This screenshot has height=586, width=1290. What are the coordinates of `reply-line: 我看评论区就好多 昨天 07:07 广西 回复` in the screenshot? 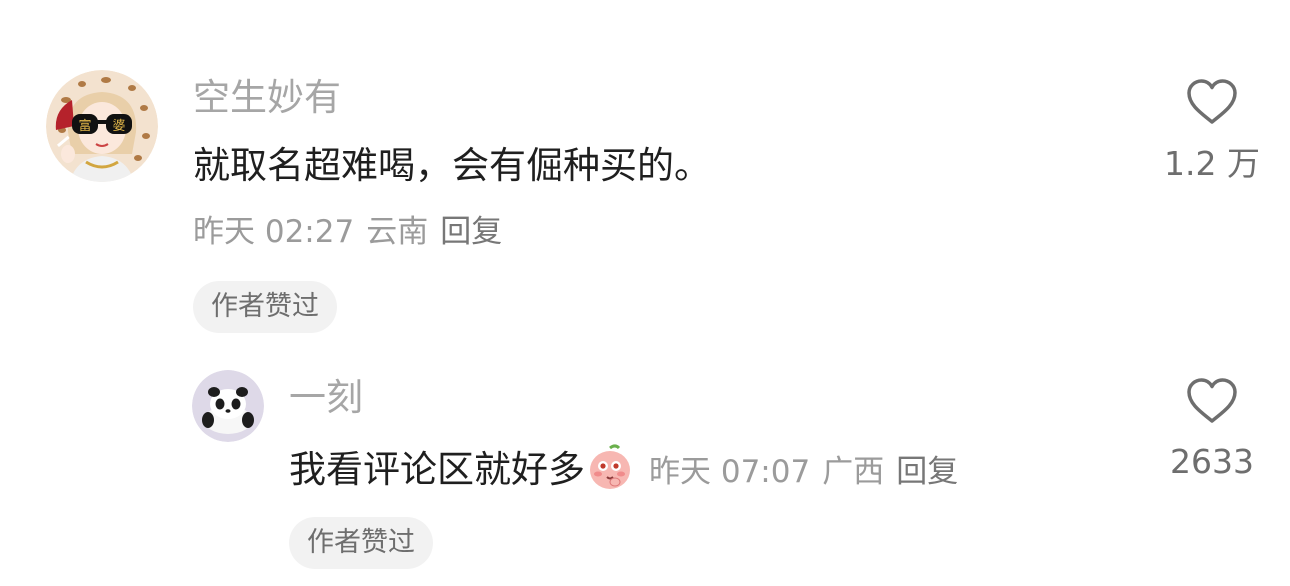 It's located at (623, 467).